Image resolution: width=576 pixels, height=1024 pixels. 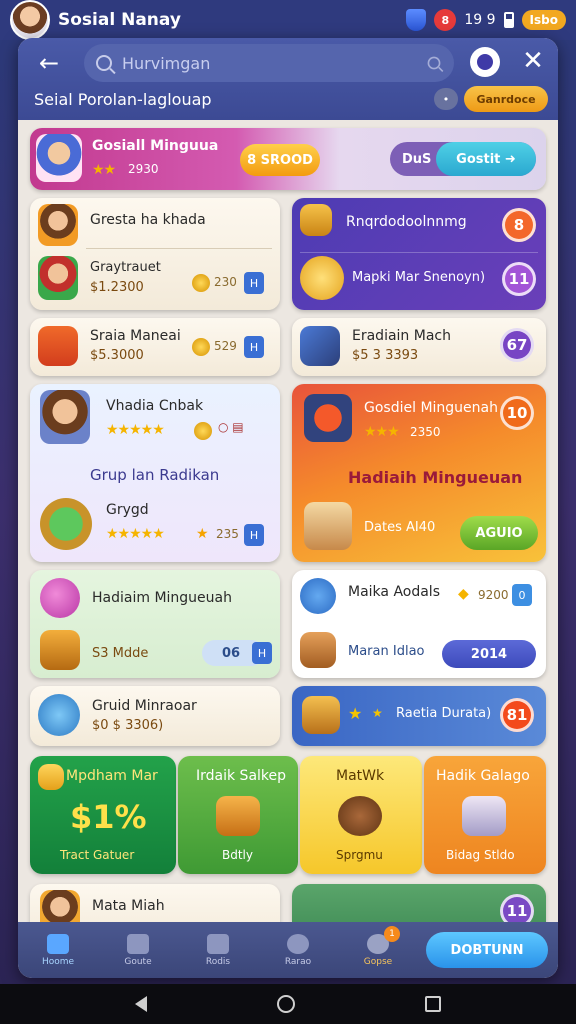 What do you see at coordinates (162, 598) in the screenshot?
I see `card-title: Hadiaim Mingueuah` at bounding box center [162, 598].